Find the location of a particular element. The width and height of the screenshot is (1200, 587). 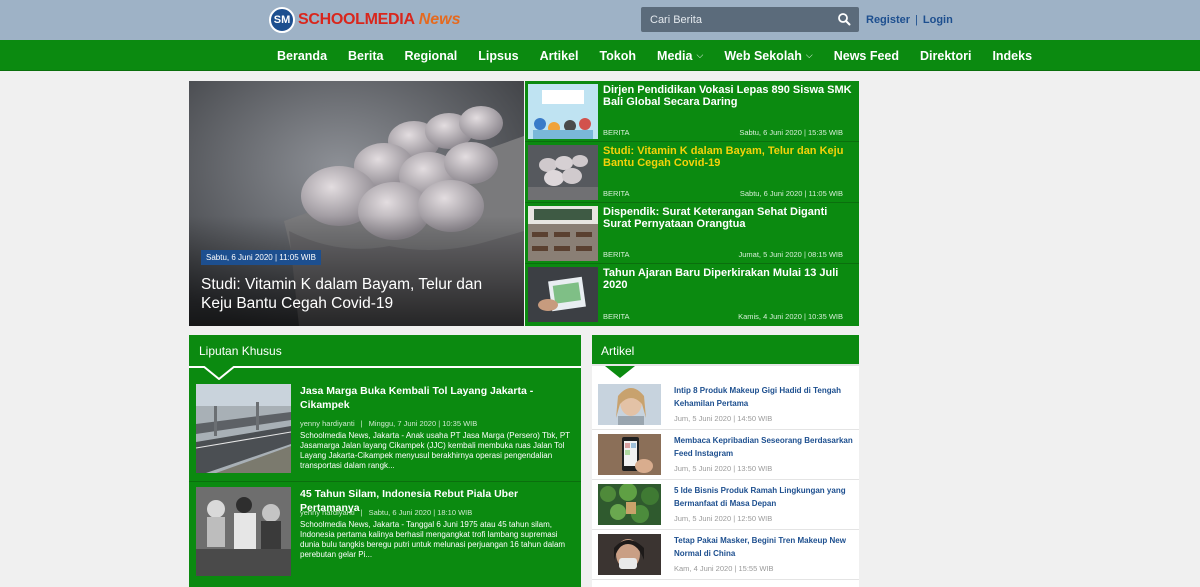

nav-label: Regional is located at coordinates (431, 55).